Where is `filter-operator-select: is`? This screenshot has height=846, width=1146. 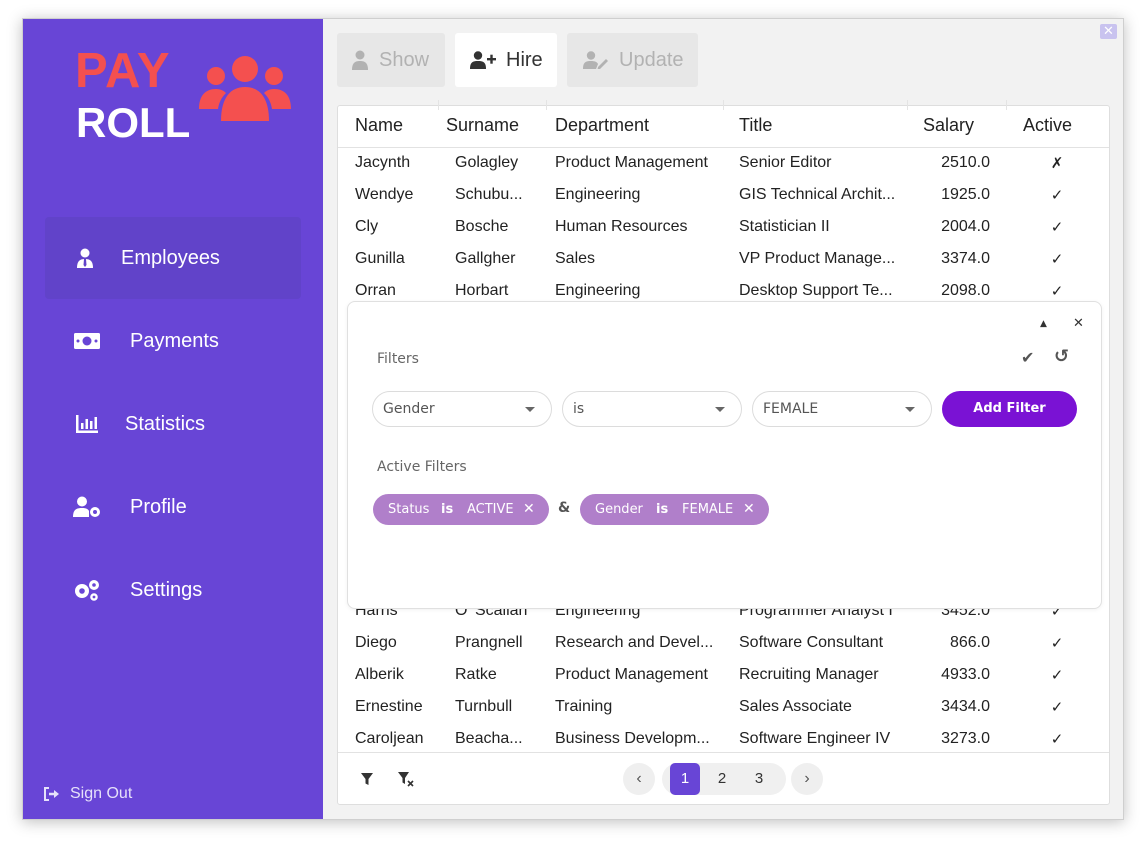 filter-operator-select: is is located at coordinates (652, 409).